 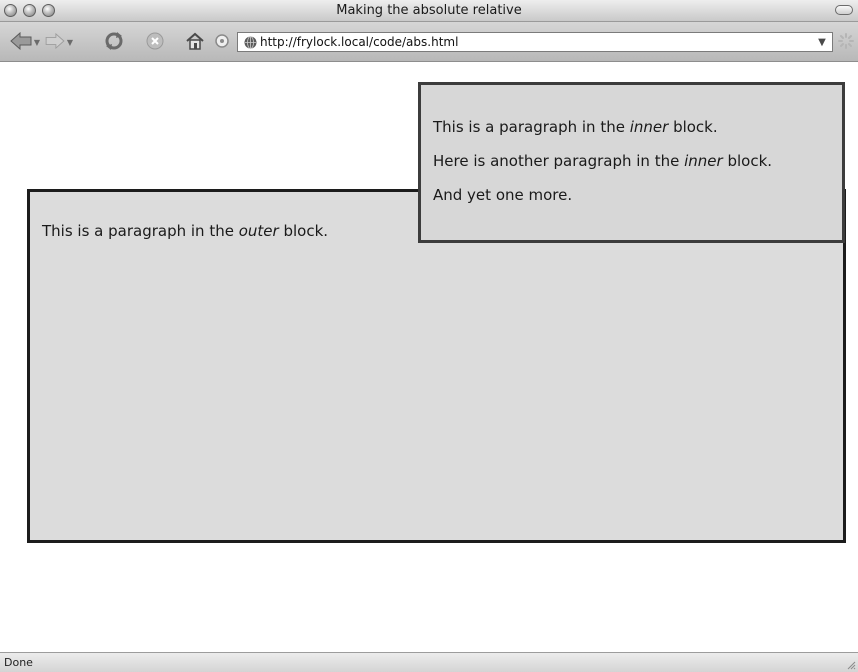 I want to click on home-button, so click(x=195, y=41).